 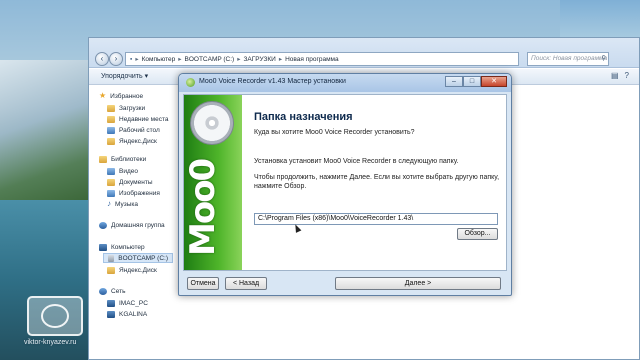 I want to click on watermark-text: viktor-knyazev.ru, so click(x=50, y=342).